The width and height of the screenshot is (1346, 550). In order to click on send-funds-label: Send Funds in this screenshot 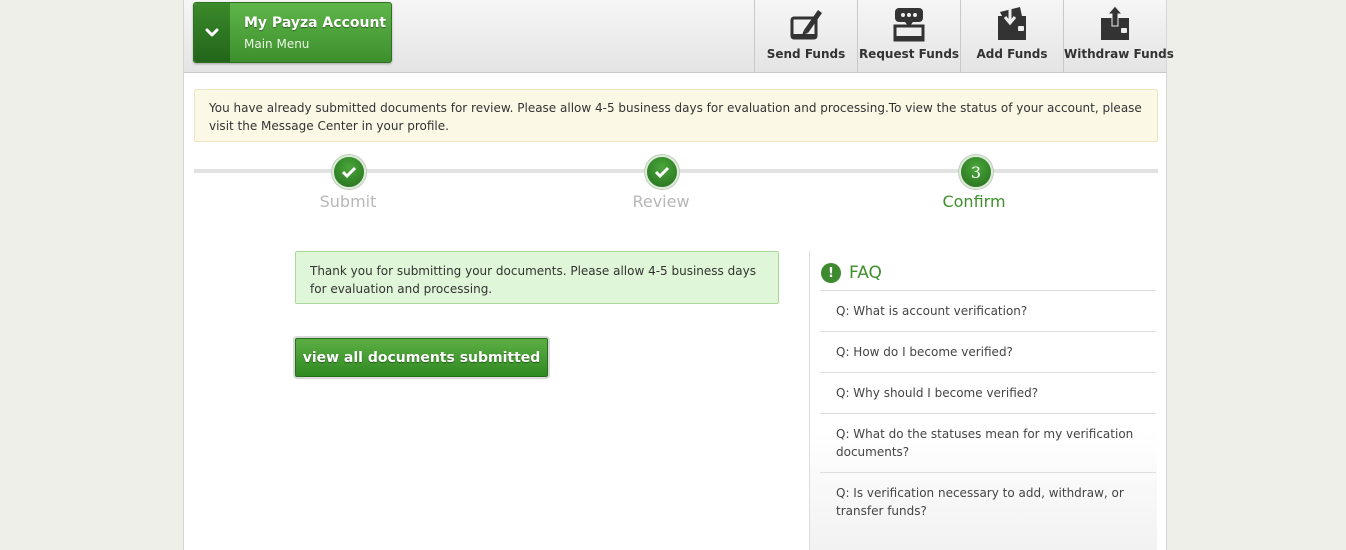, I will do `click(806, 54)`.